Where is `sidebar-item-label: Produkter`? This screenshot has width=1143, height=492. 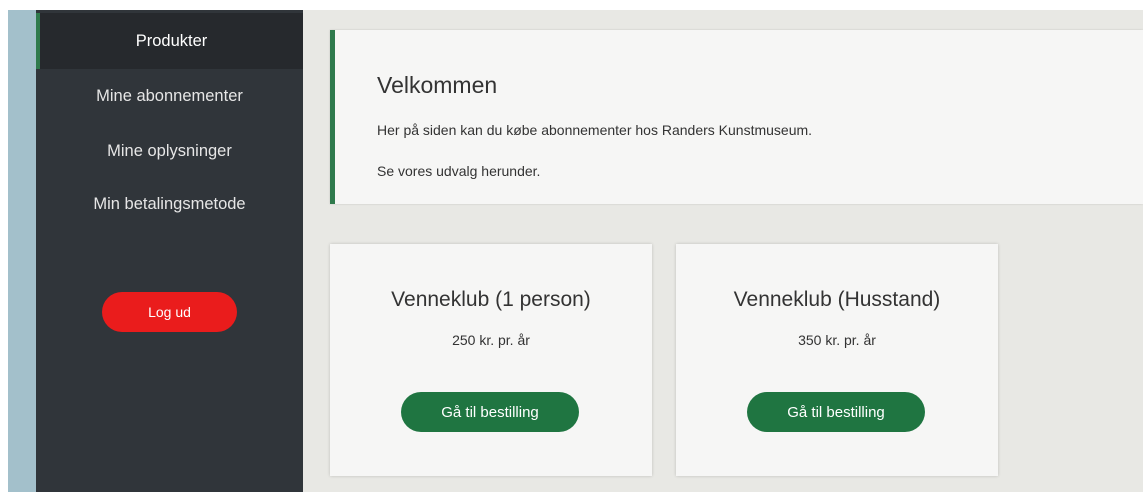
sidebar-item-label: Produkter is located at coordinates (171, 40).